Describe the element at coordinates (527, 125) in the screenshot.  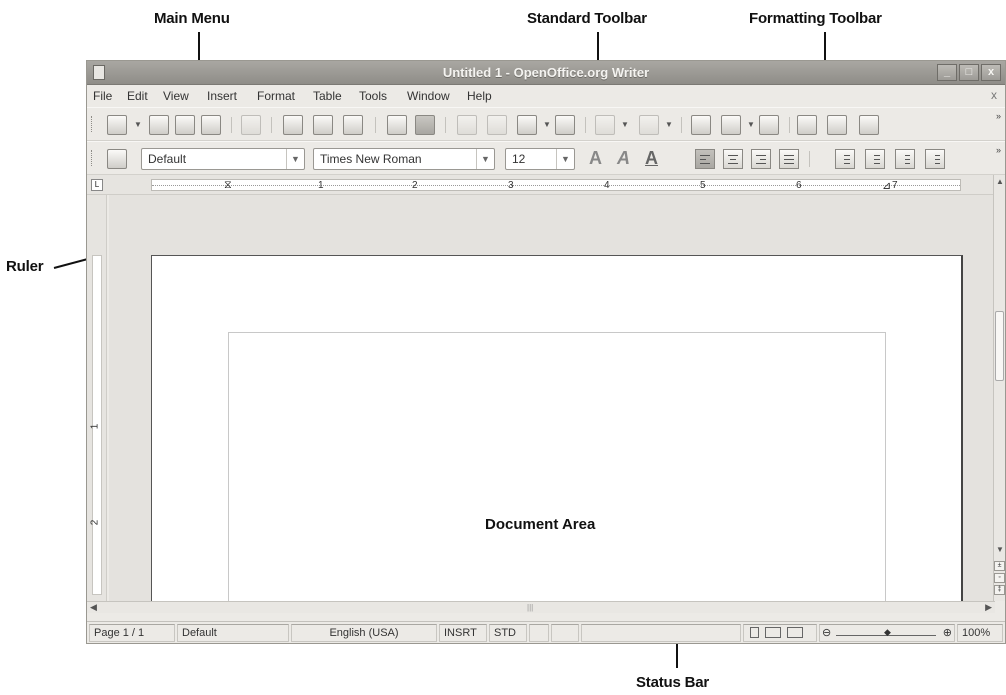
I see `paste-icon` at that location.